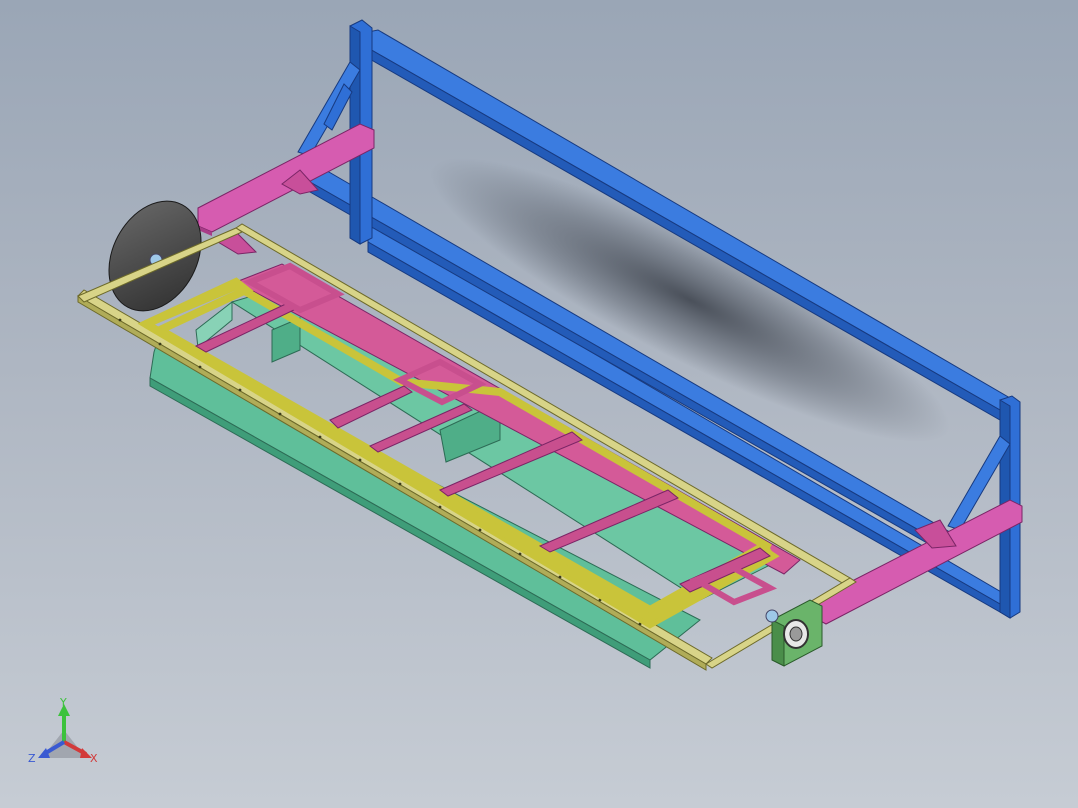  What do you see at coordinates (94, 758) in the screenshot?
I see `triad-x-label: X` at bounding box center [94, 758].